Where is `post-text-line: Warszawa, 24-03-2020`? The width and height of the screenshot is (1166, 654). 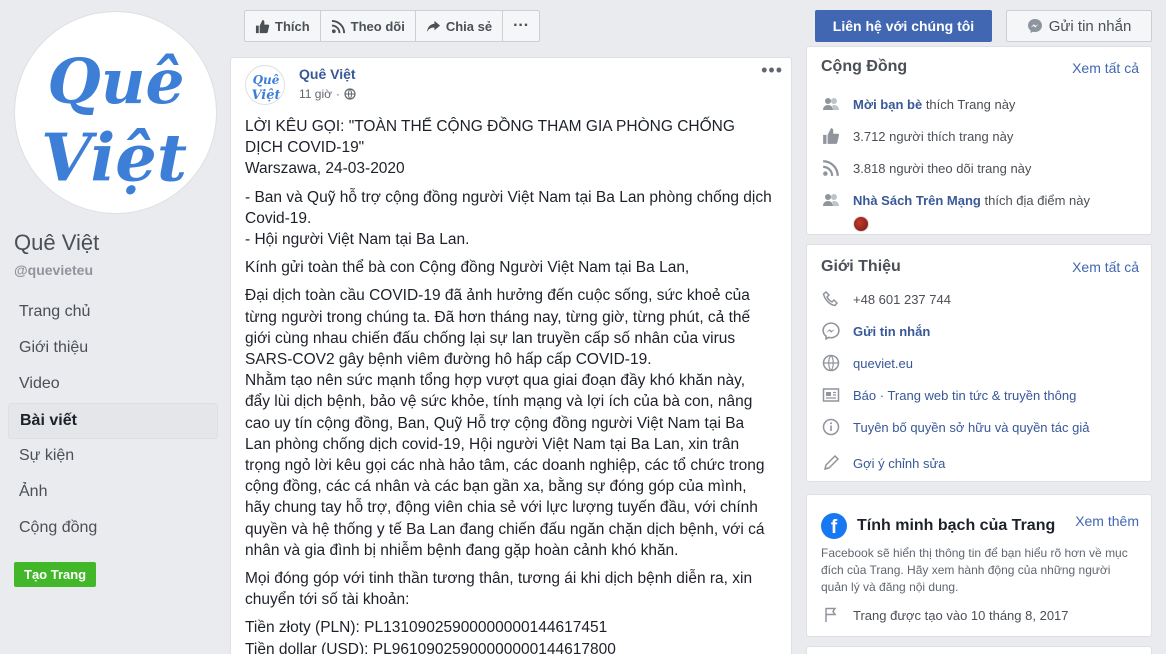
post-text-line: Warszawa, 24-03-2020 is located at coordinates (325, 169).